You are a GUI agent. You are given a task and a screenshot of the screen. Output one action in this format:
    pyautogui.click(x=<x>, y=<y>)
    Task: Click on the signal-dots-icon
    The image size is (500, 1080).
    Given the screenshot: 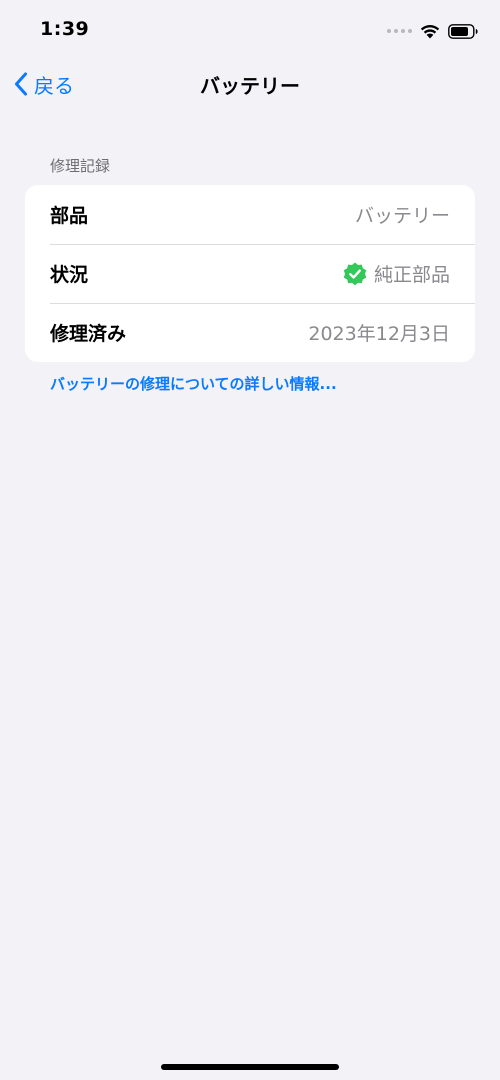 What is the action you would take?
    pyautogui.click(x=399, y=31)
    